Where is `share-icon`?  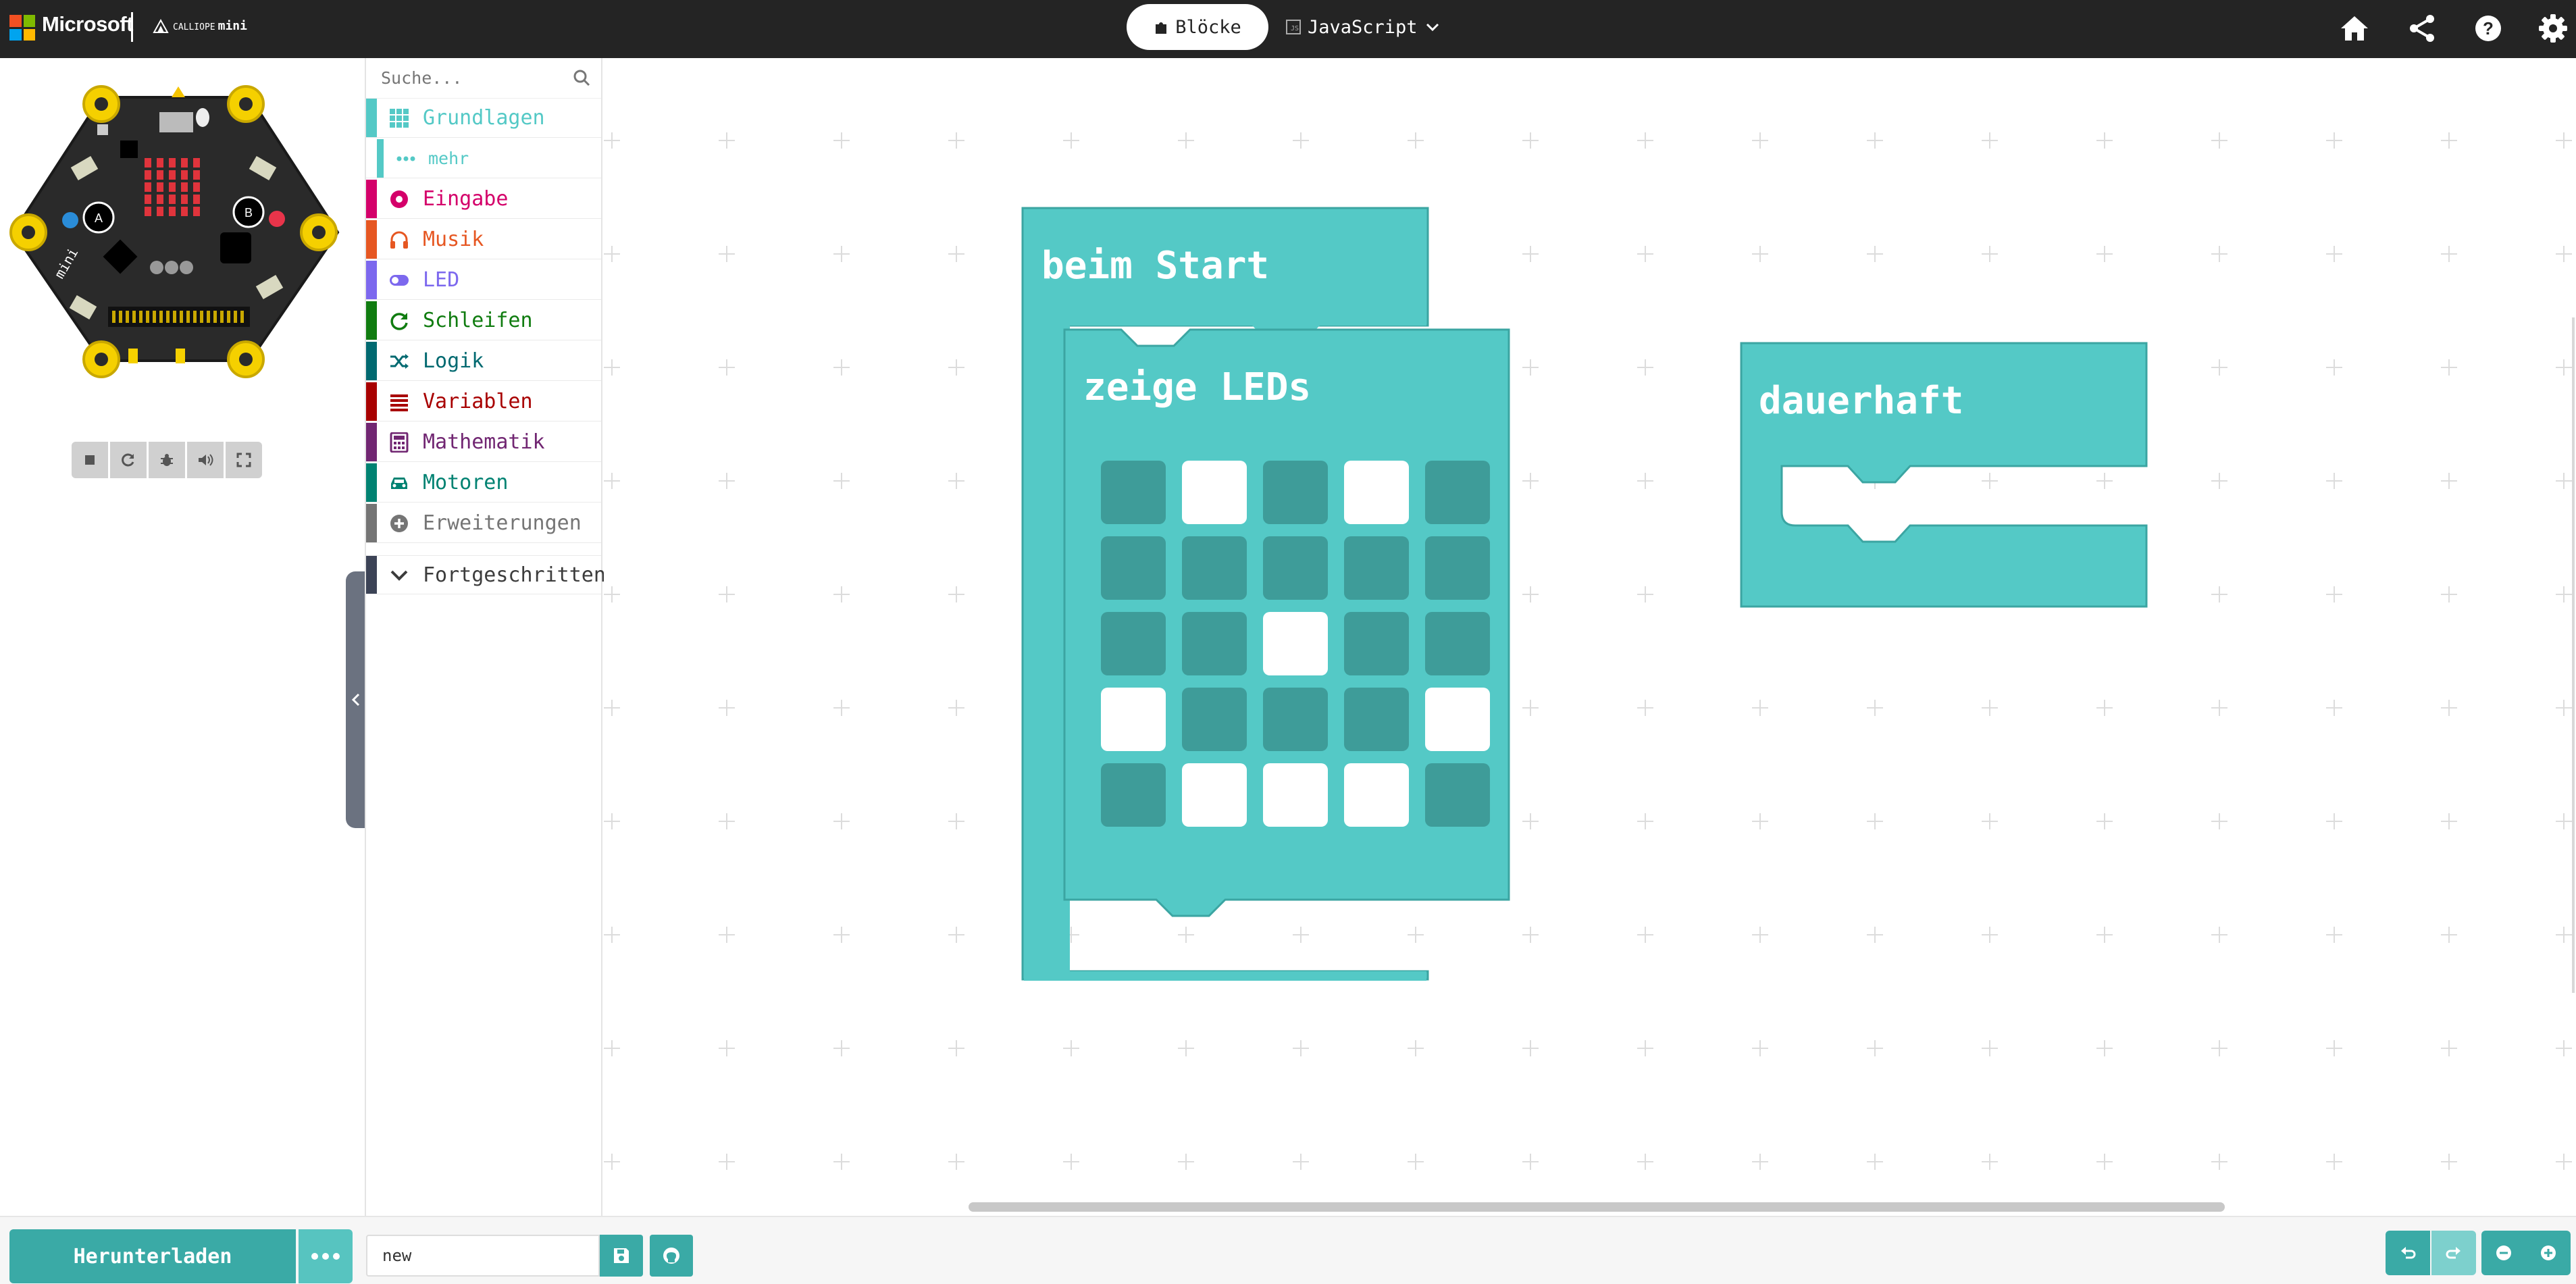 share-icon is located at coordinates (2422, 29).